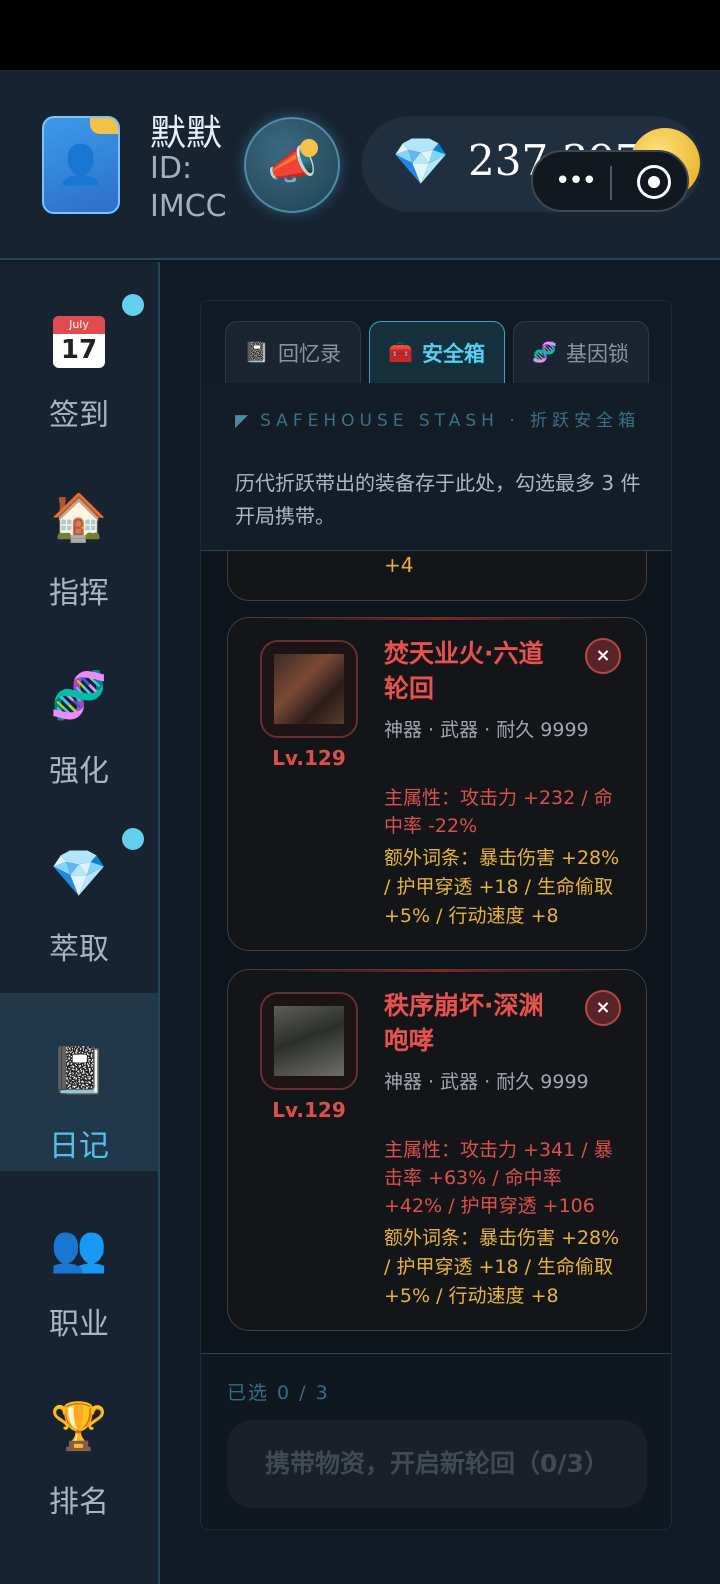 This screenshot has width=720, height=1584. Describe the element at coordinates (293, 352) in the screenshot. I see `tab-memoir: 📓 回忆录` at that location.